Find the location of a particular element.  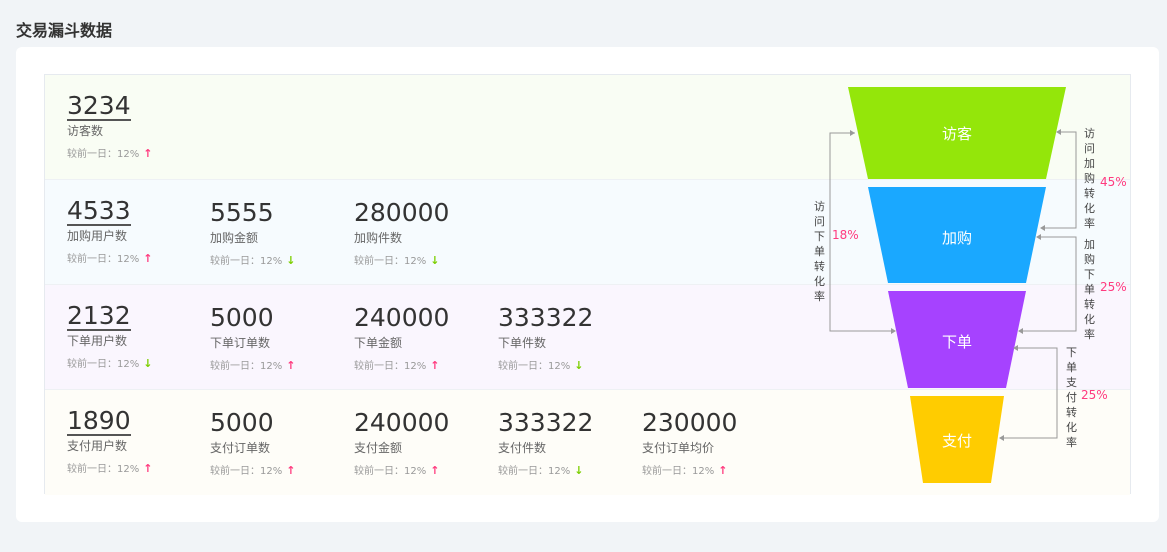

conversion-label-visit-cart: 访问加购转化率 is located at coordinates (1089, 178).